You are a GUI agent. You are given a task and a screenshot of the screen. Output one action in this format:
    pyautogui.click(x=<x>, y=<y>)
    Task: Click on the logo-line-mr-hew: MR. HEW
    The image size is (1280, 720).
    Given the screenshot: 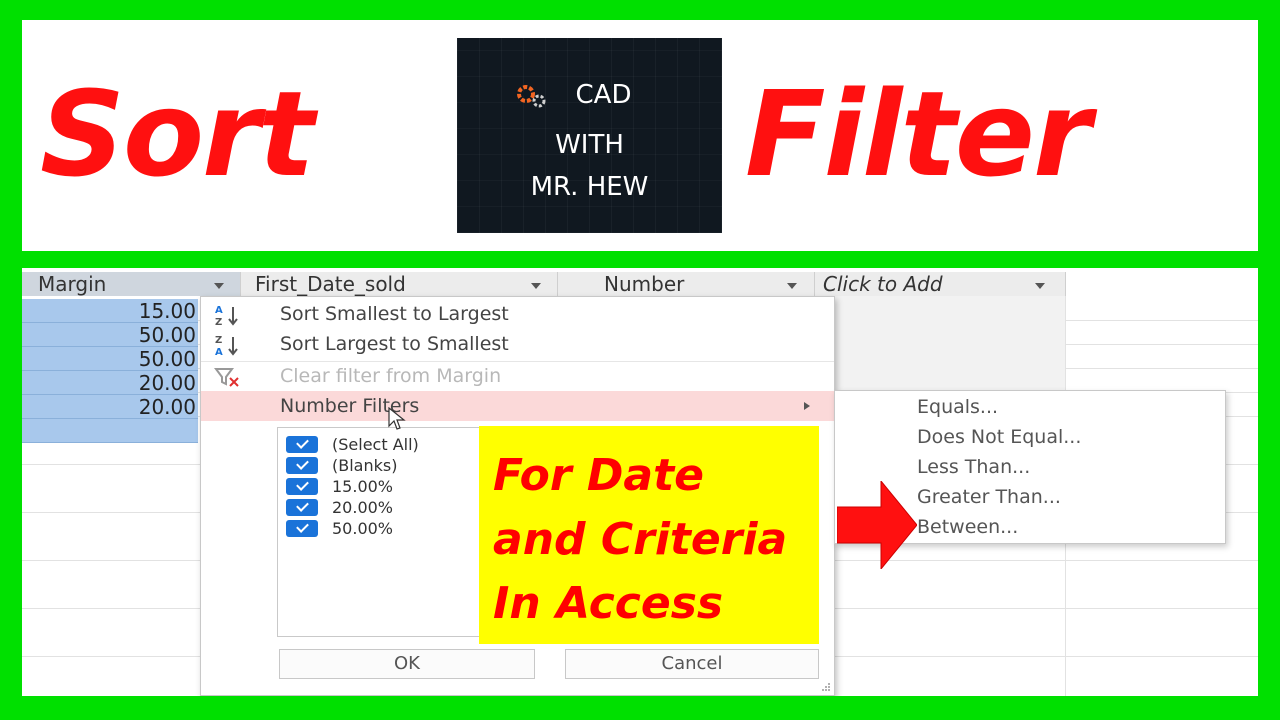 What is the action you would take?
    pyautogui.click(x=589, y=187)
    